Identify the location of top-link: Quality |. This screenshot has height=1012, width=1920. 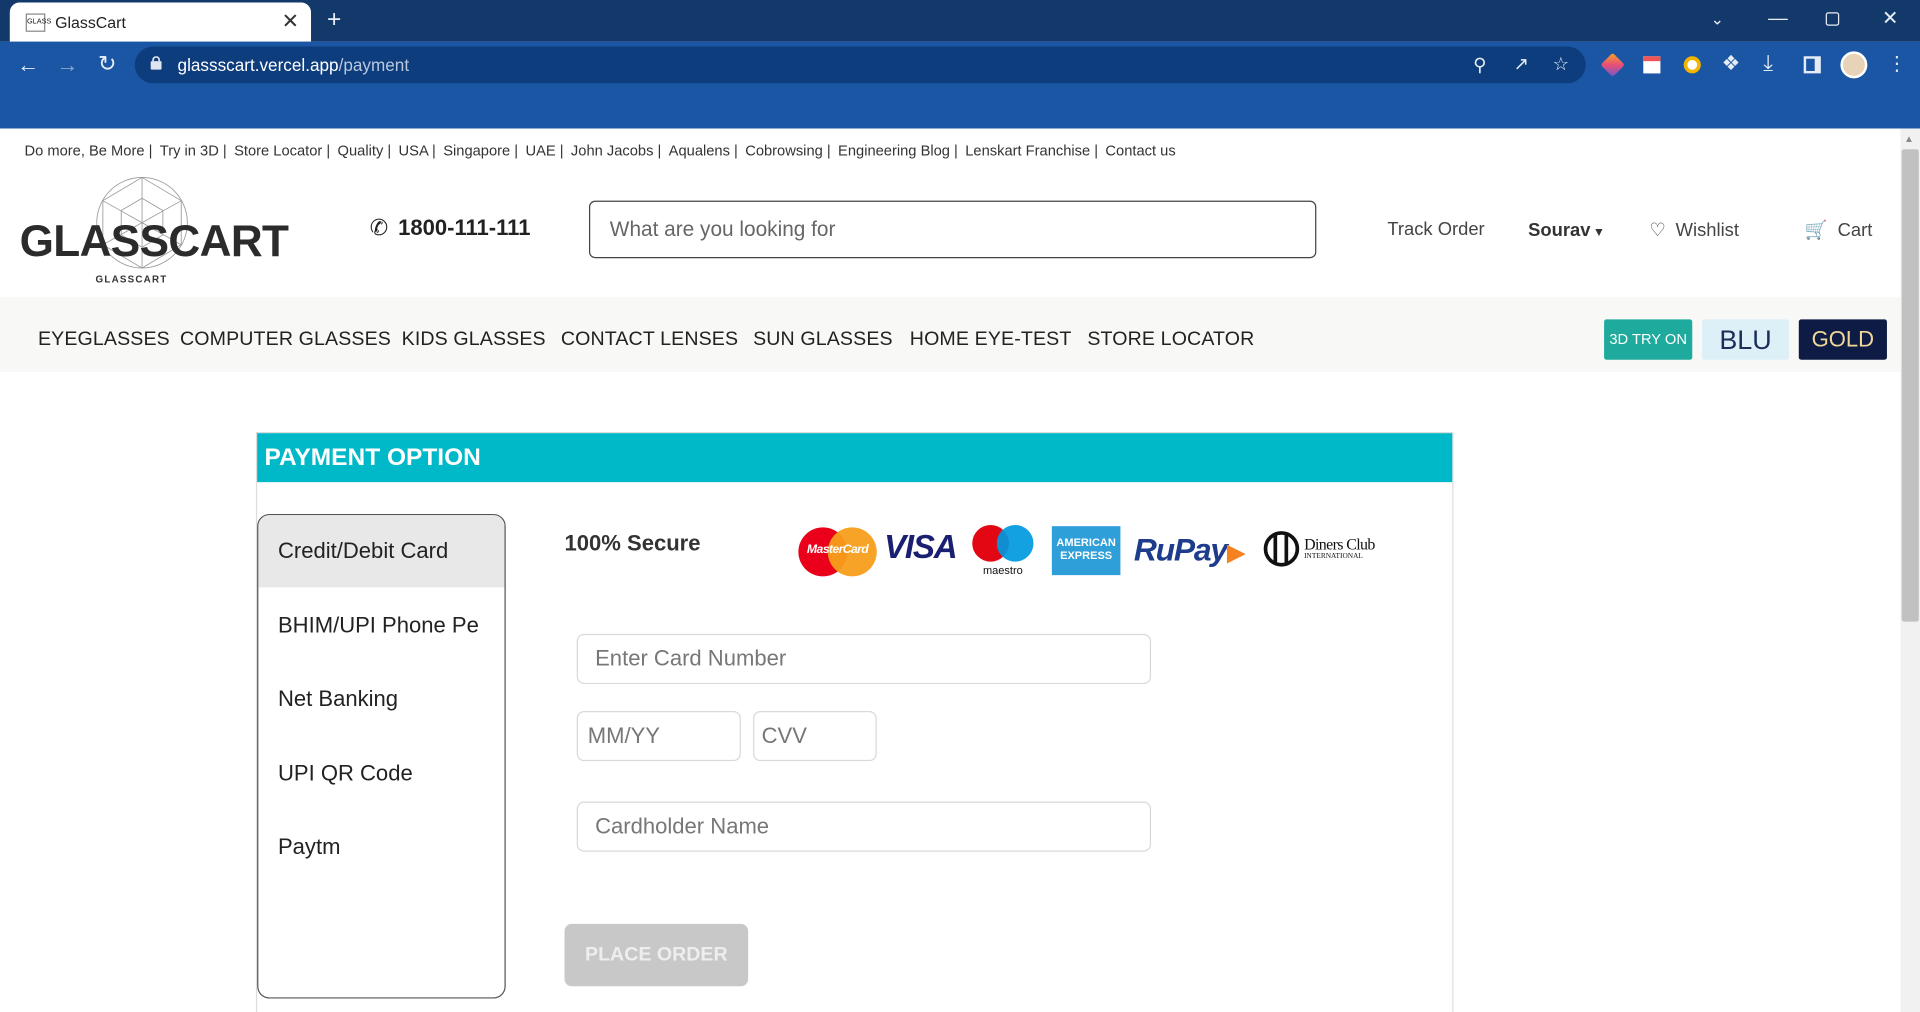
(365, 150).